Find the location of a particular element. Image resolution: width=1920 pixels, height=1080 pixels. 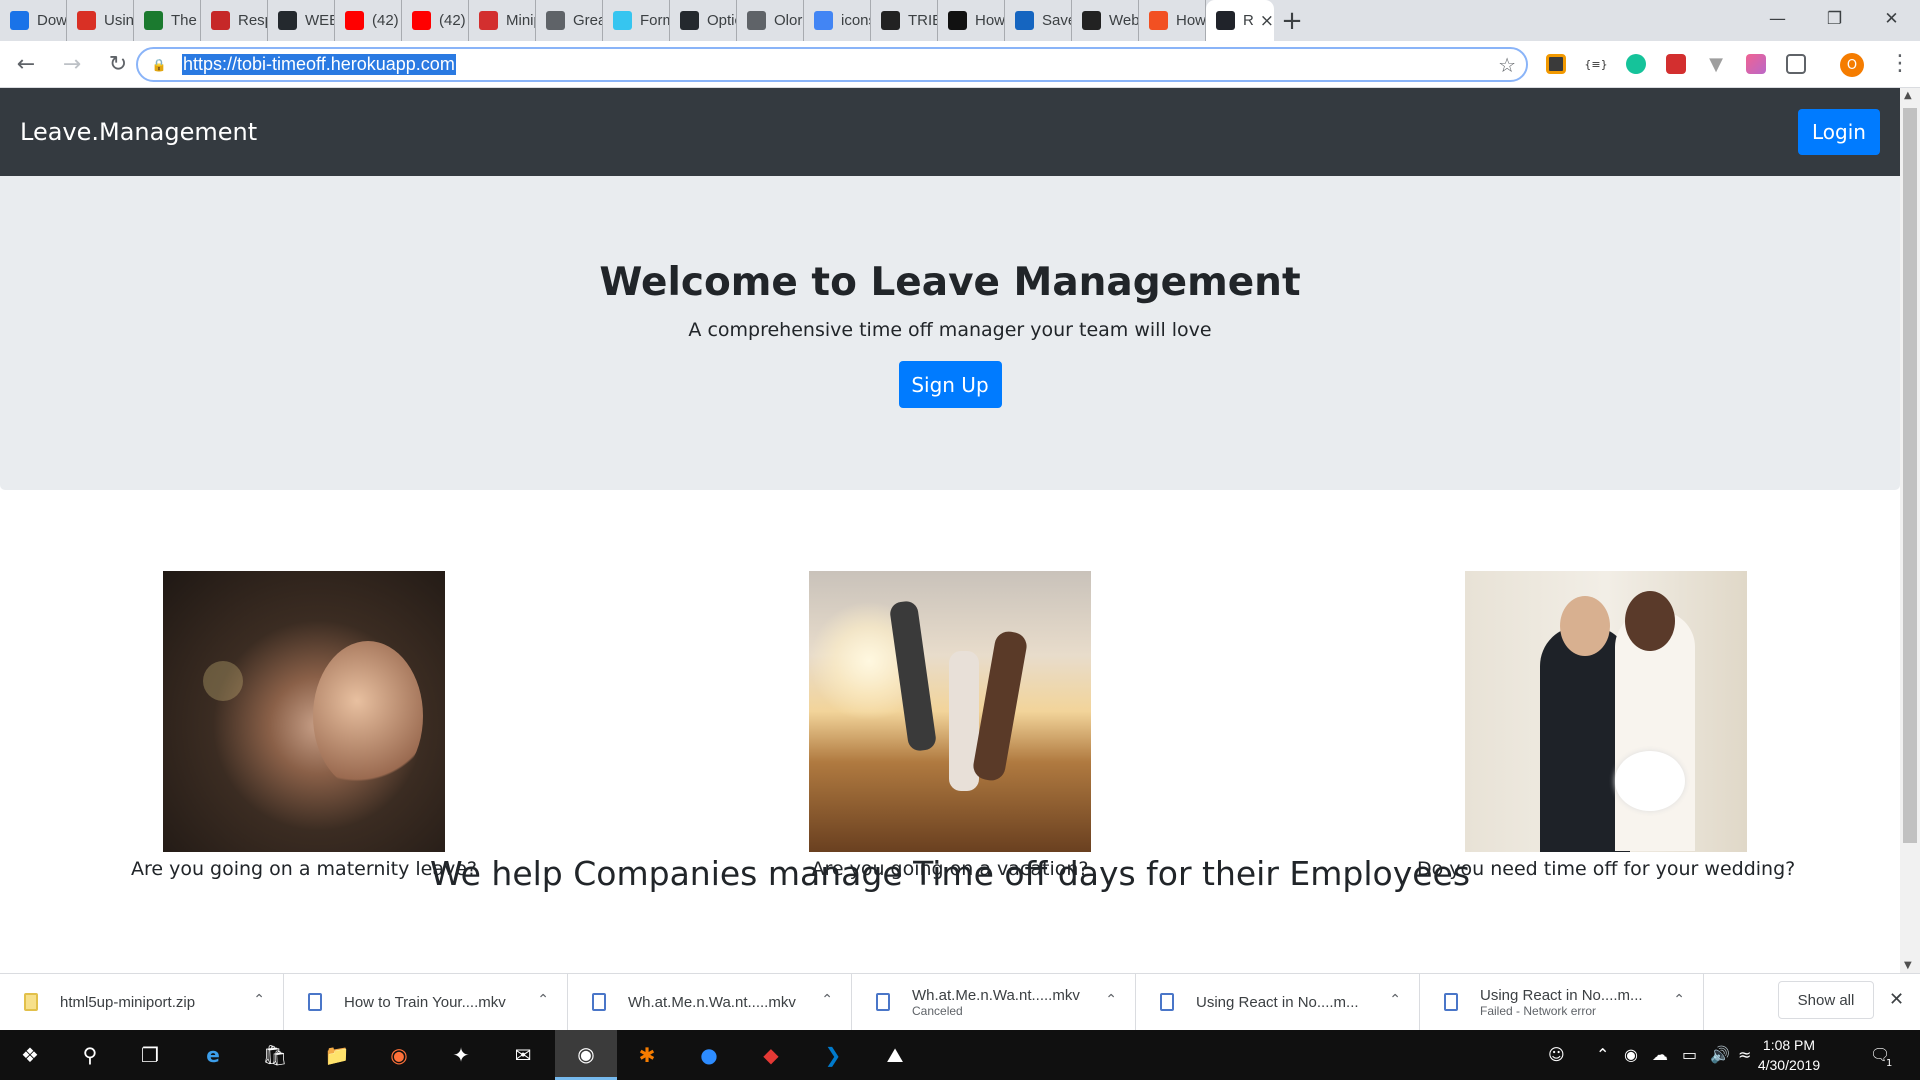

new-tab-button: + is located at coordinates (1292, 20).